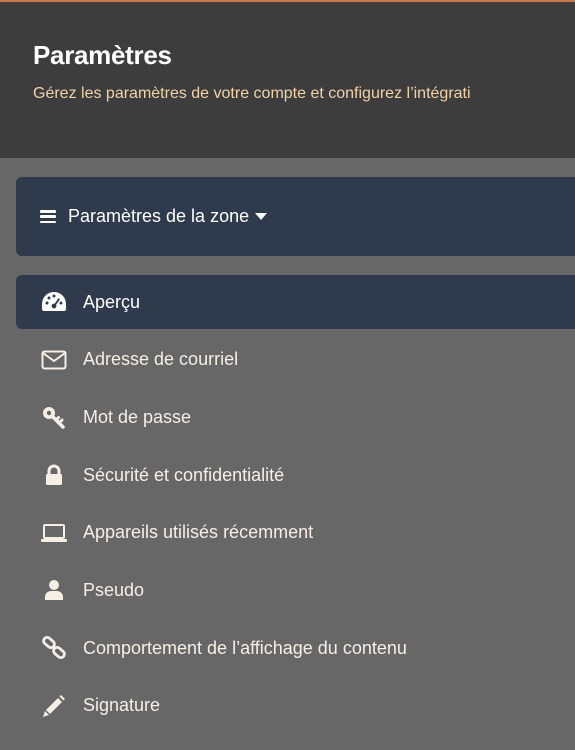 Image resolution: width=575 pixels, height=750 pixels. I want to click on lock-icon, so click(54, 475).